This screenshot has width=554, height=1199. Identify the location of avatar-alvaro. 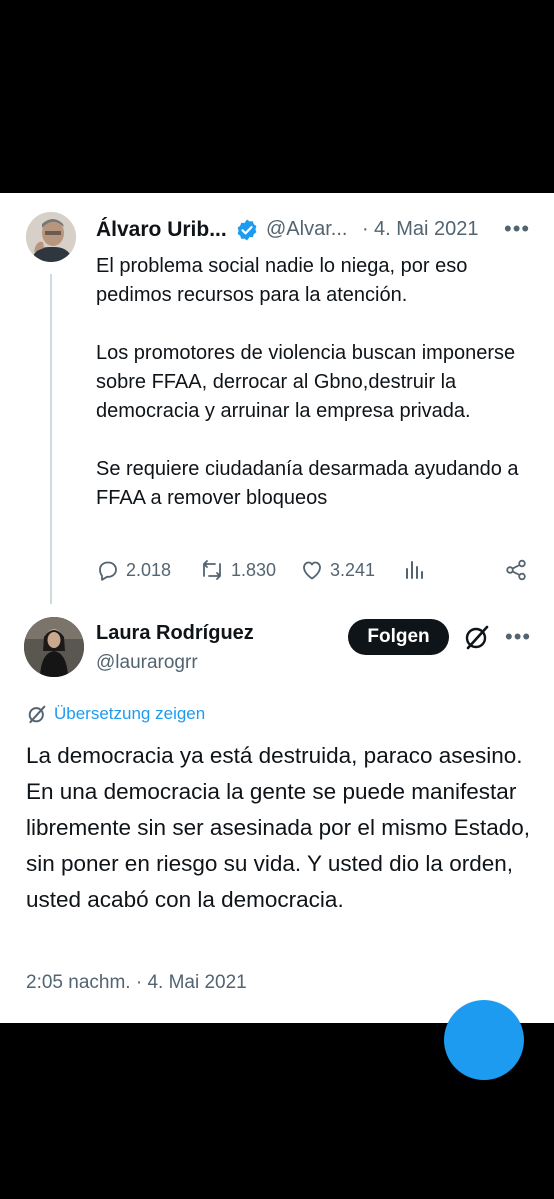
(51, 237).